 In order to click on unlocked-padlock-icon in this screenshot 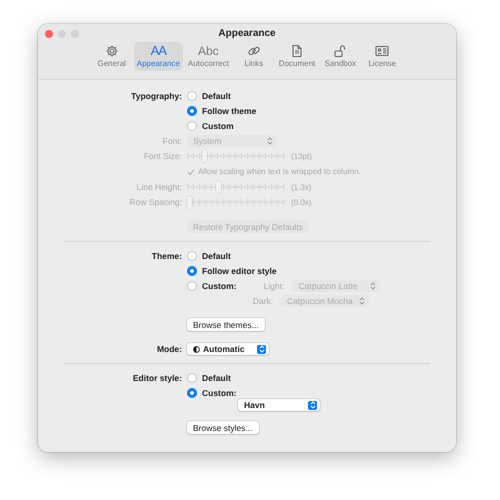, I will do `click(340, 51)`.